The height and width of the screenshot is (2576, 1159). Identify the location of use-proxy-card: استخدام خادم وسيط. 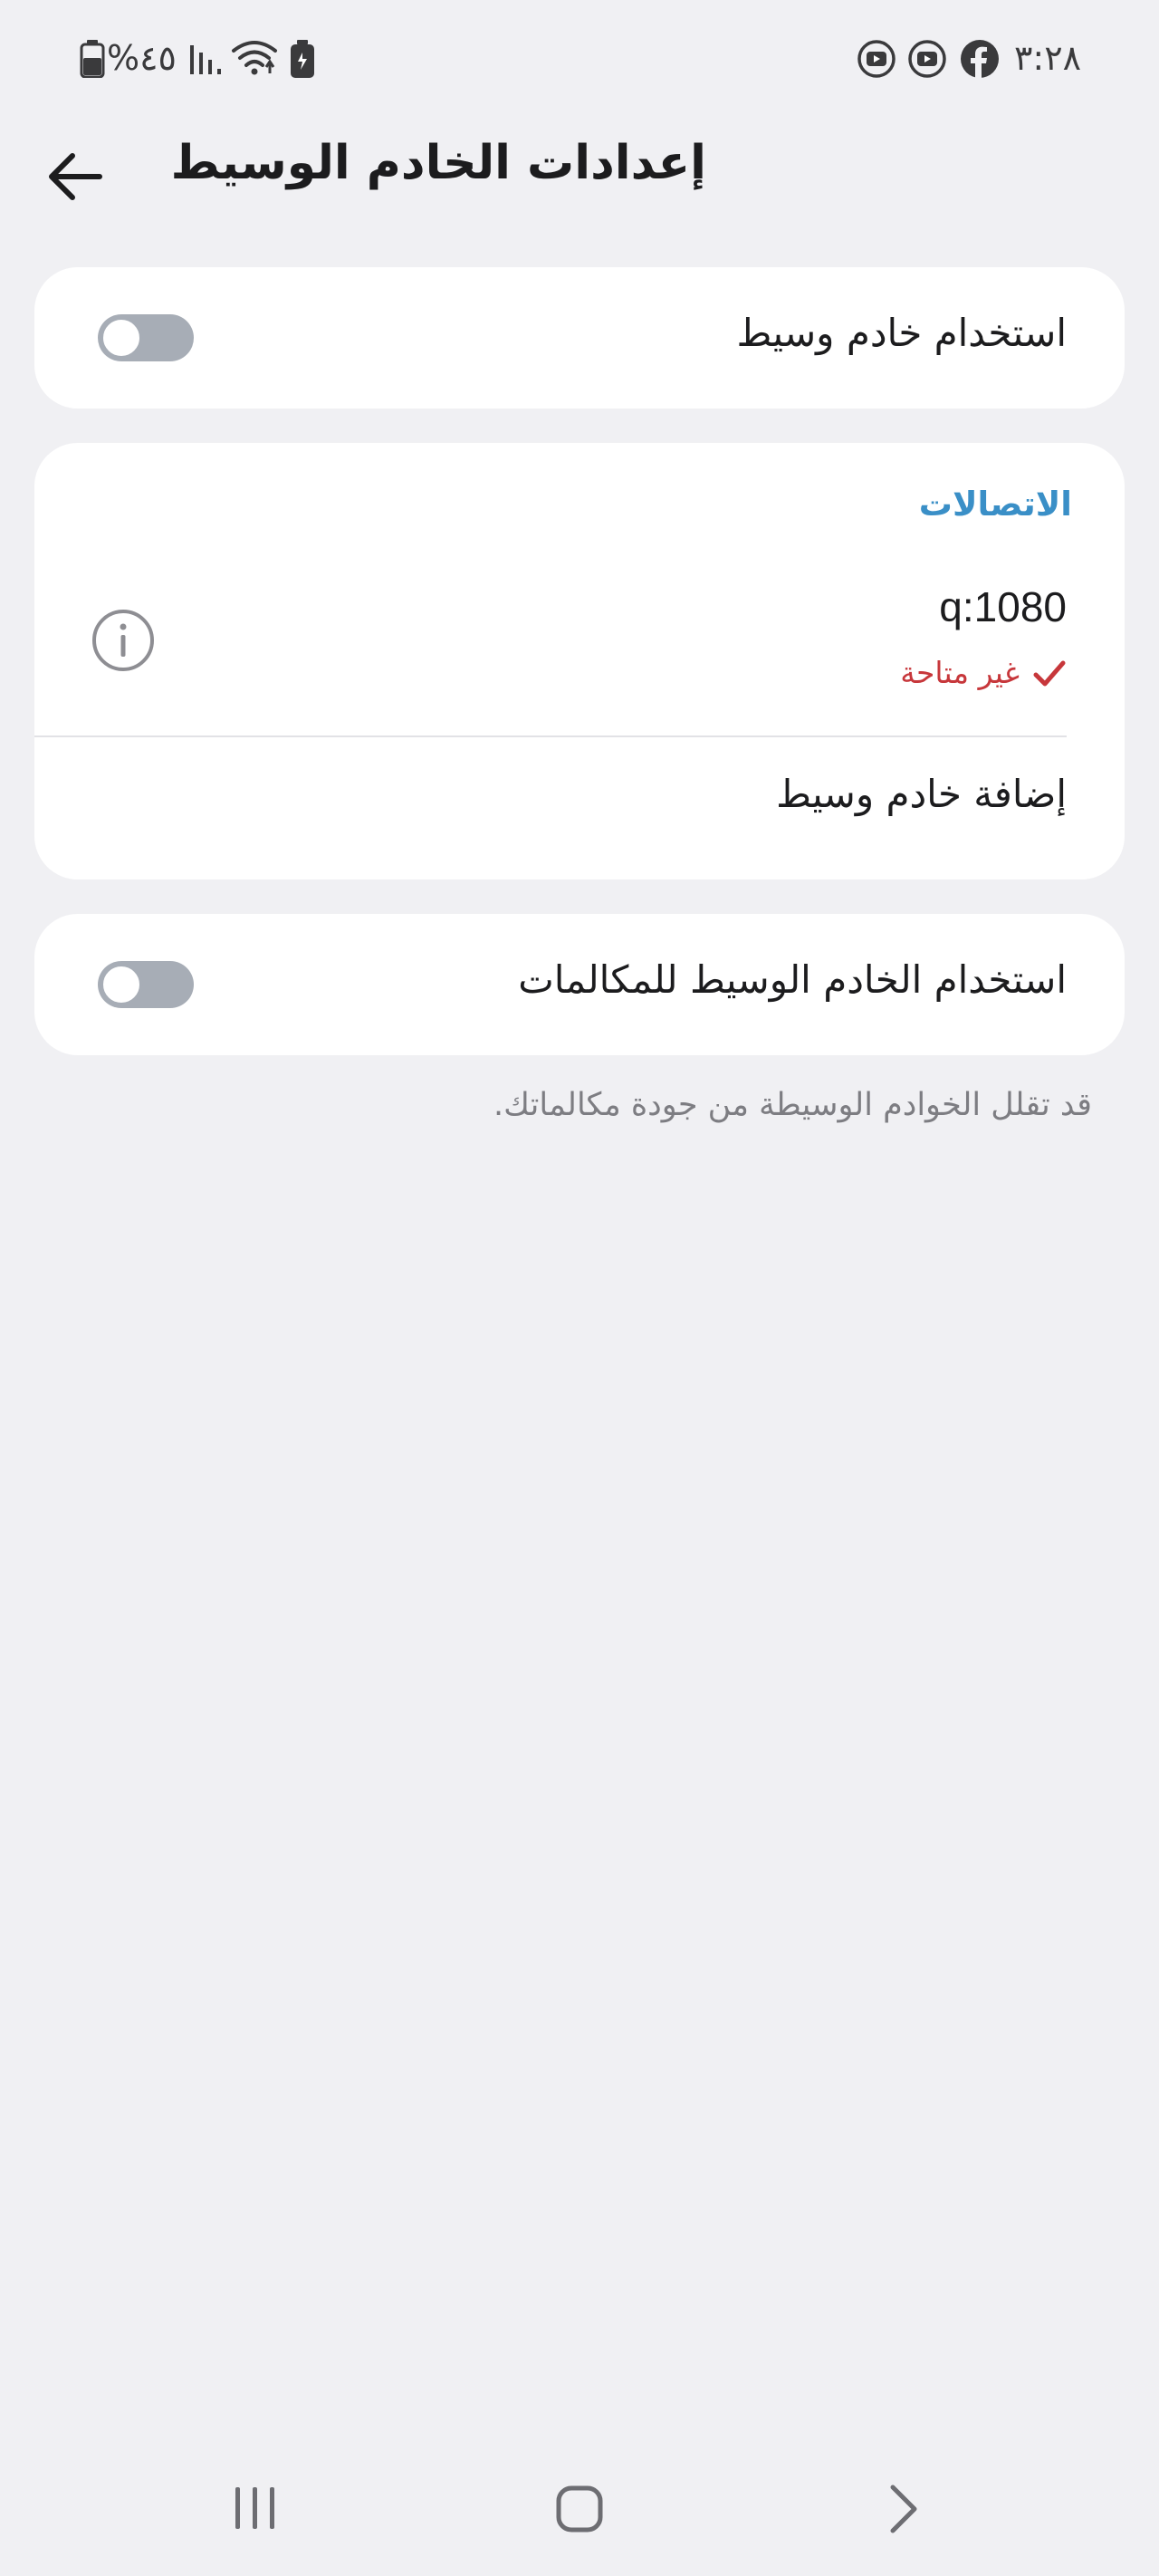
(579, 338).